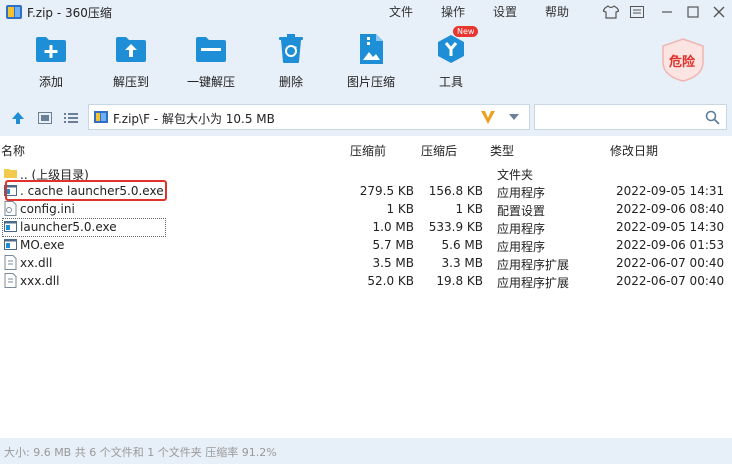  I want to click on title-bar: F.zip - 360压缩 文件 操作 设置 帮助, so click(366, 12).